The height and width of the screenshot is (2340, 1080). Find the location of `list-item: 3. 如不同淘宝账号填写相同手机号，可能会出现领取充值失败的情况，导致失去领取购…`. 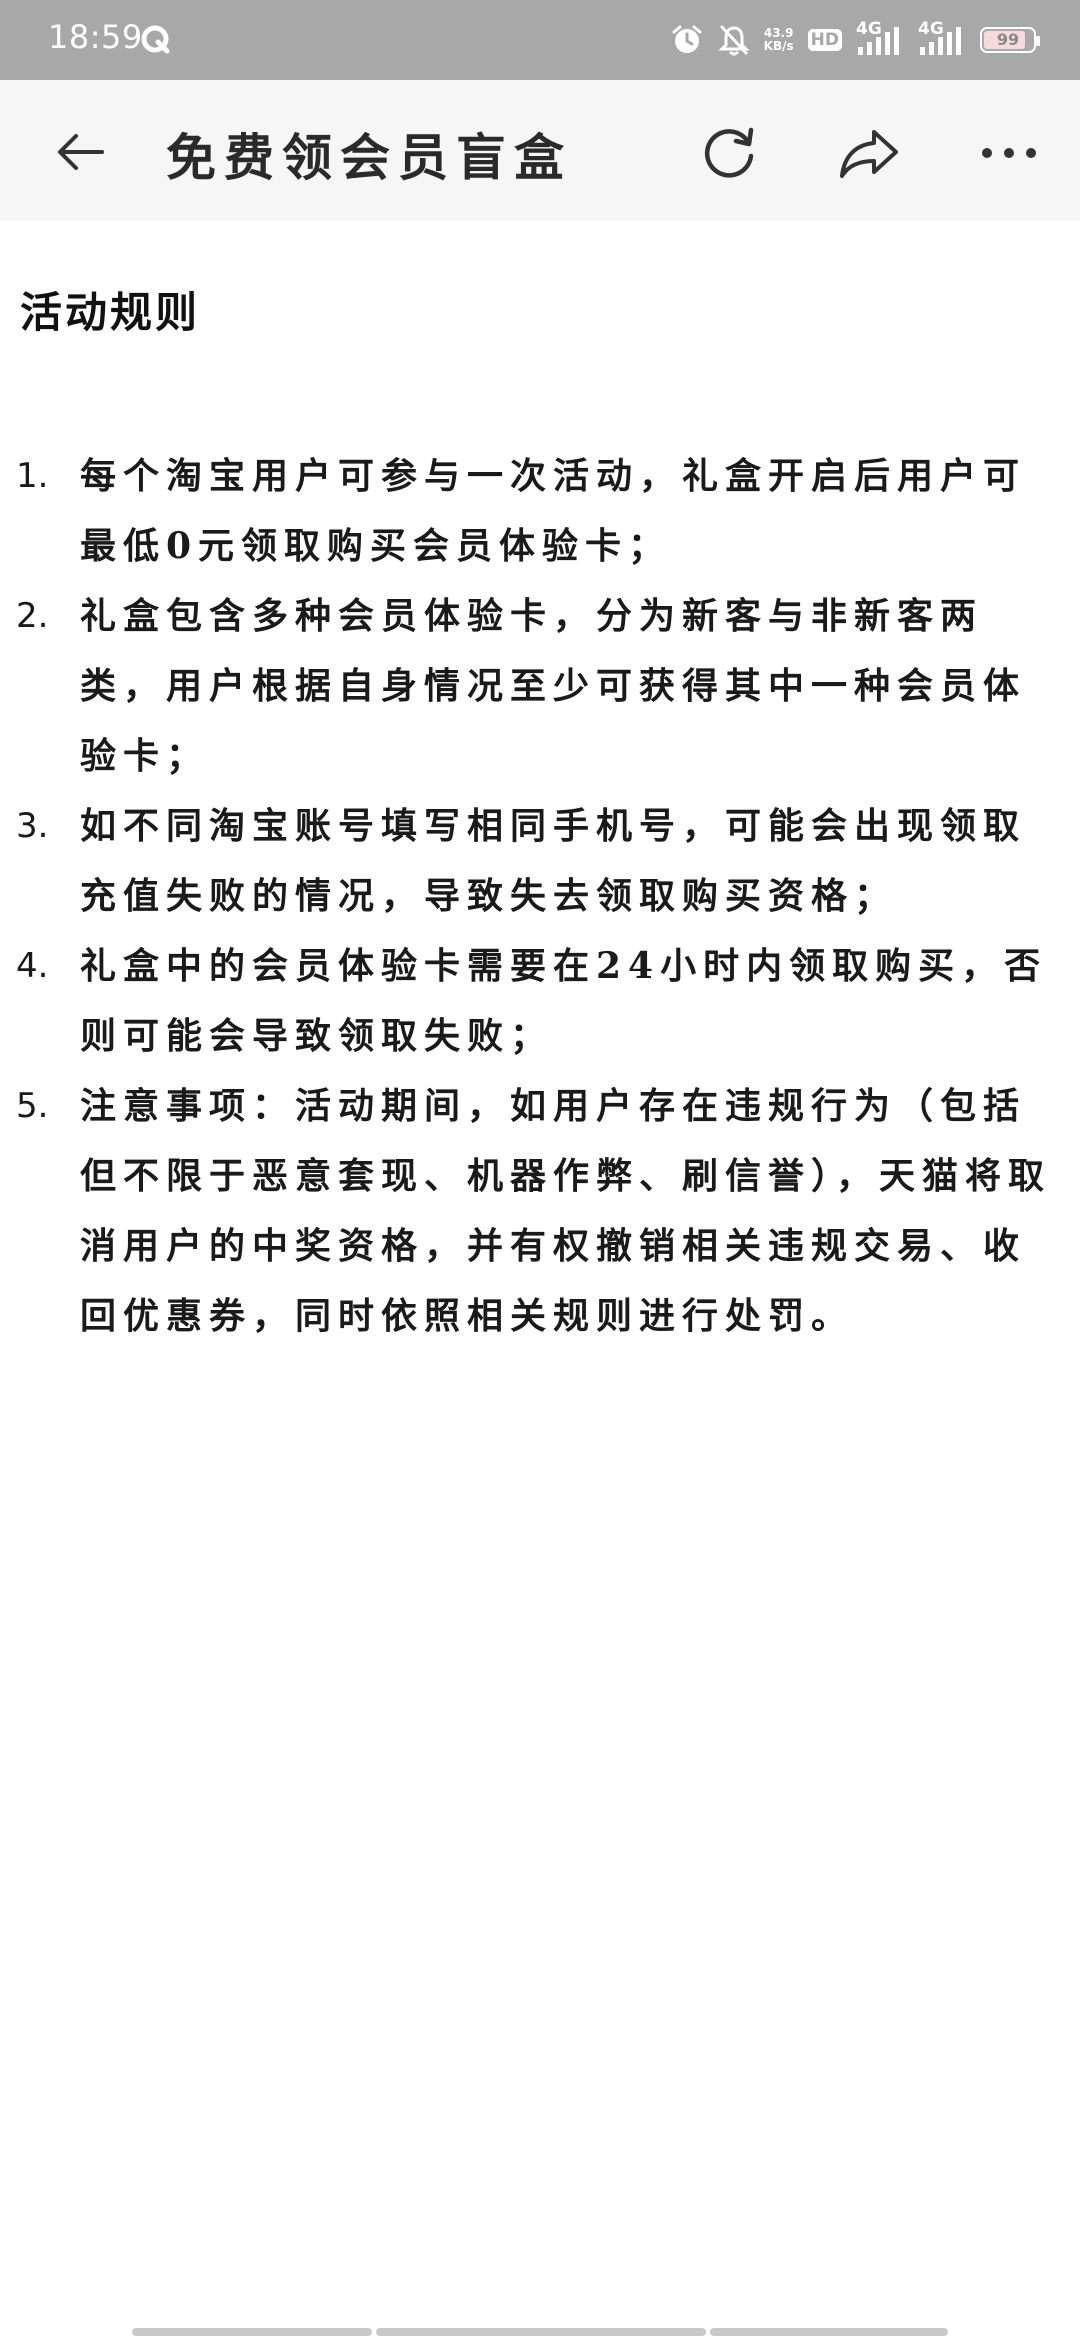

list-item: 3. 如不同淘宝账号填写相同手机号，可能会出现领取充值失败的情况，导致失去领取购… is located at coordinates (540, 861).